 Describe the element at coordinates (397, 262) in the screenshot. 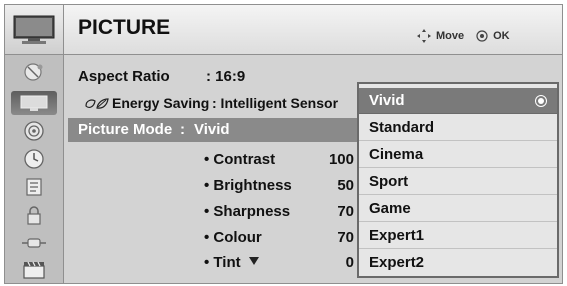

I see `dropdown-option-label: Expert2` at that location.